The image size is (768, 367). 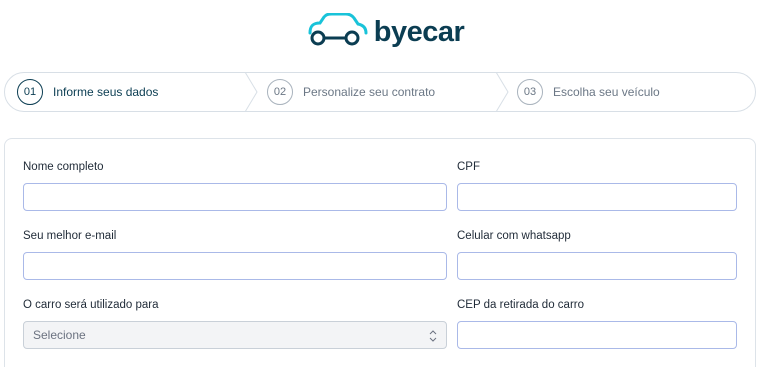 What do you see at coordinates (606, 92) in the screenshot?
I see `step-label: Escolha seu veículo` at bounding box center [606, 92].